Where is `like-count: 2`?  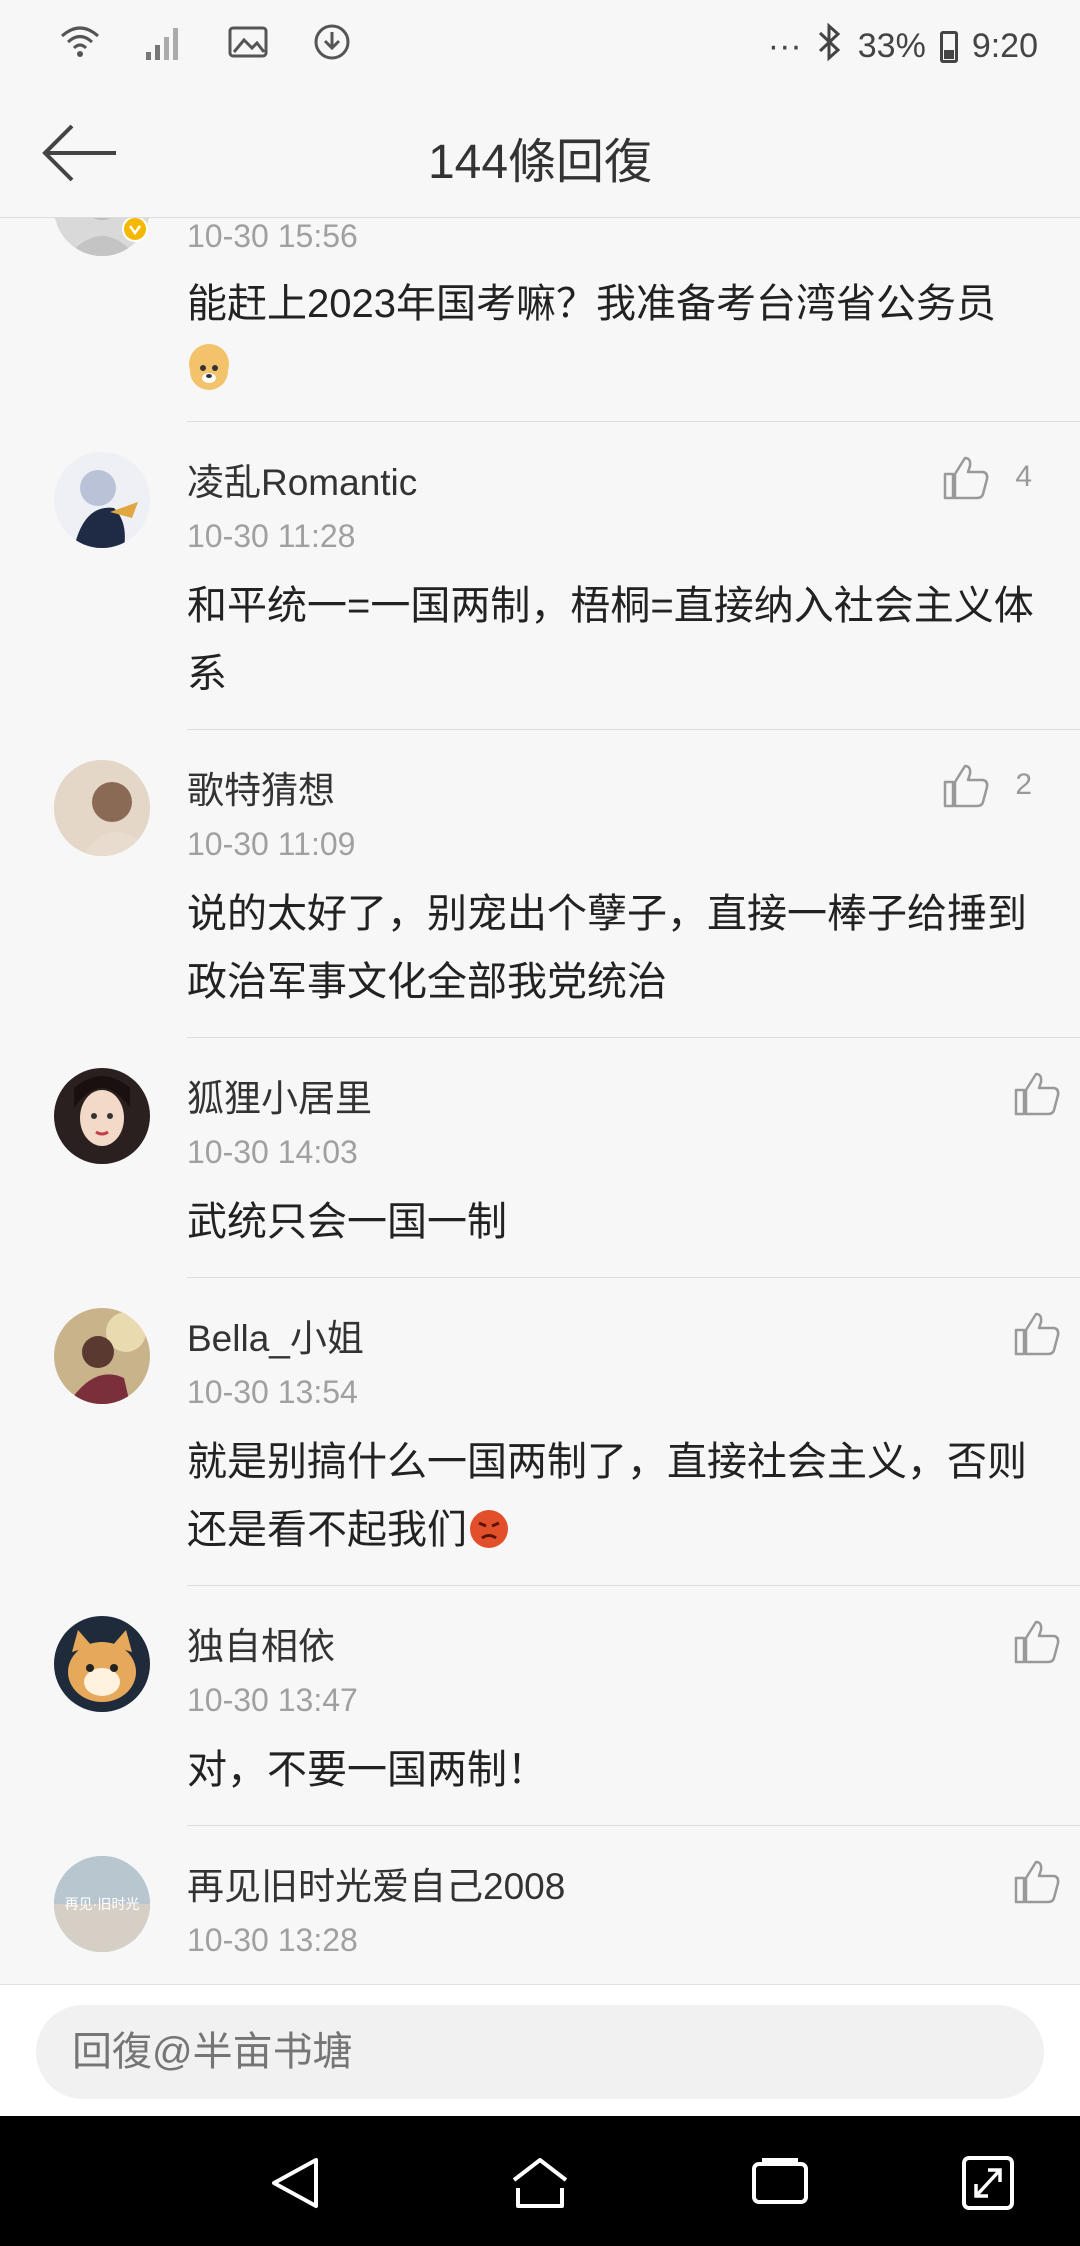 like-count: 2 is located at coordinates (1023, 784).